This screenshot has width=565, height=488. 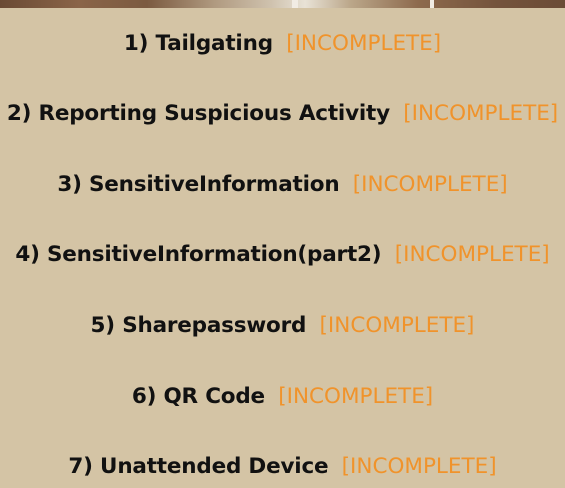 I want to click on task-item-tailgating: 1) Tailgating [INCOMPLETE], so click(x=282, y=44).